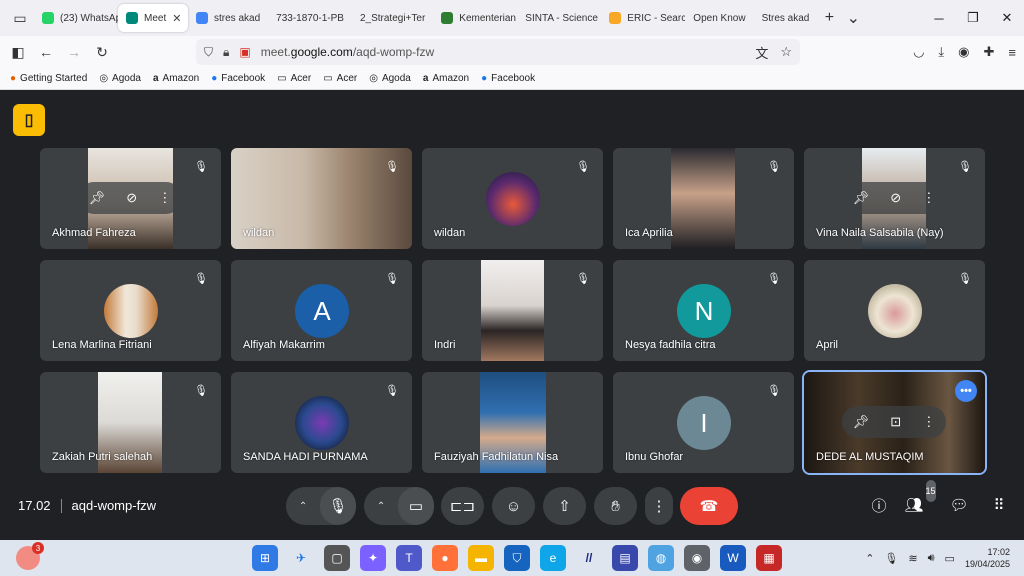 The width and height of the screenshot is (1024, 576). What do you see at coordinates (46, 52) in the screenshot?
I see `back-icon: ←` at bounding box center [46, 52].